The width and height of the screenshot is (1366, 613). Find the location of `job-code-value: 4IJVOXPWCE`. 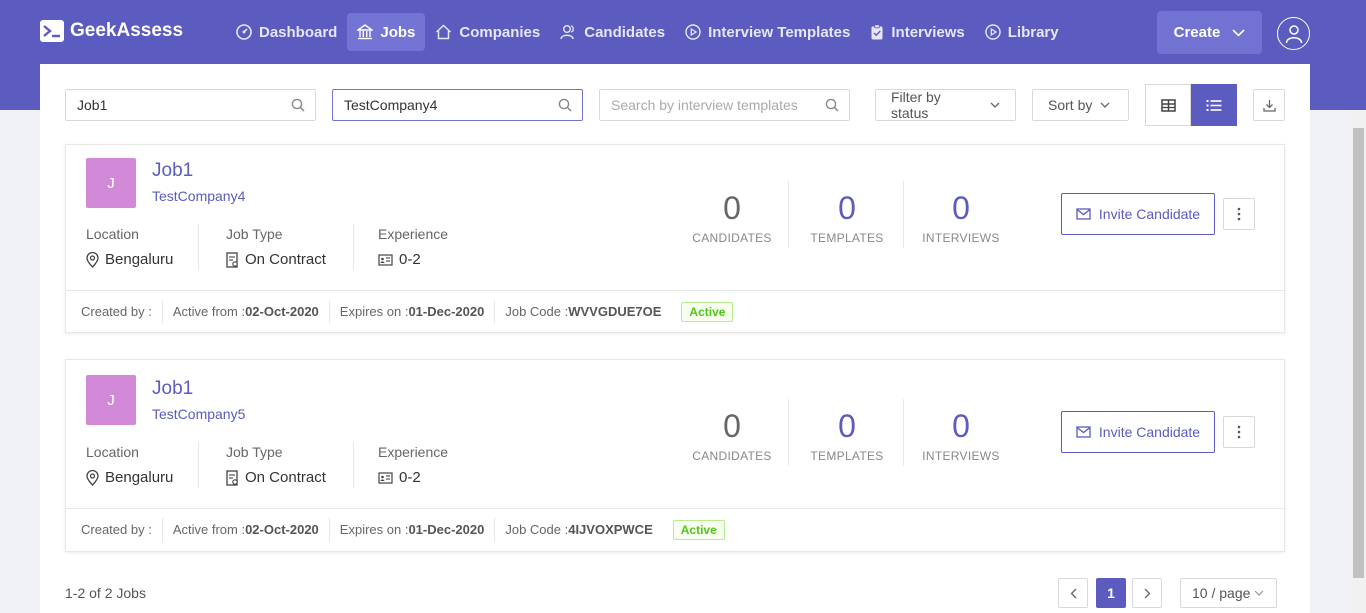

job-code-value: 4IJVOXPWCE is located at coordinates (610, 529).